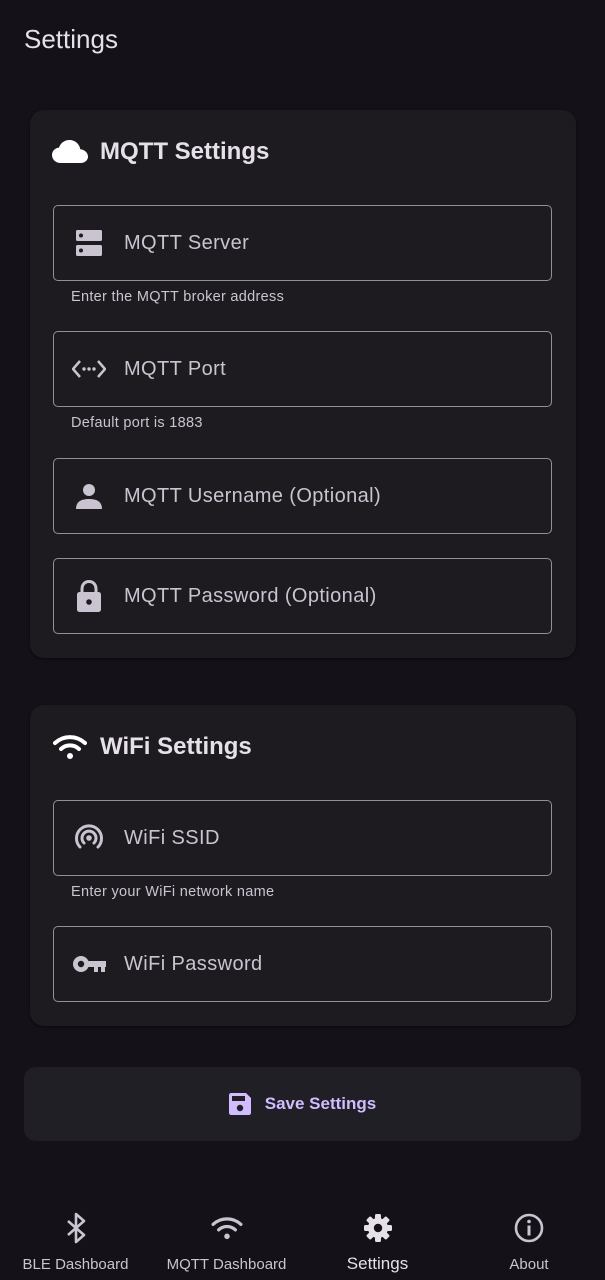 This screenshot has width=605, height=1280. What do you see at coordinates (71, 39) in the screenshot?
I see `page-title: Settings` at bounding box center [71, 39].